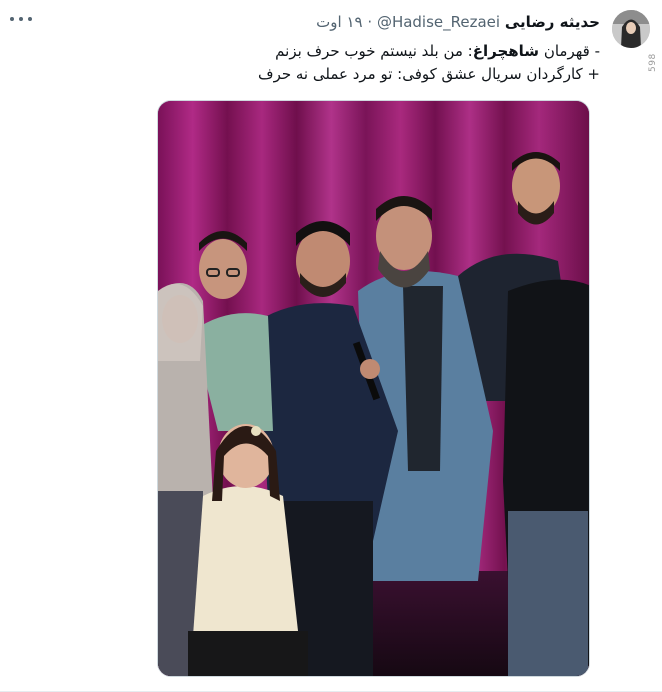 The width and height of the screenshot is (662, 692). I want to click on tweet-header: حدیثه رضایی @Hadise_Rezaei · ۱۹ اوت, so click(458, 22).